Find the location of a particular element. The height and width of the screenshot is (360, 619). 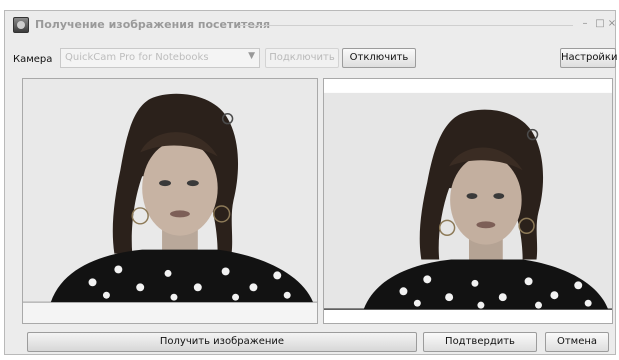

camera-label: Камера is located at coordinates (33, 59).